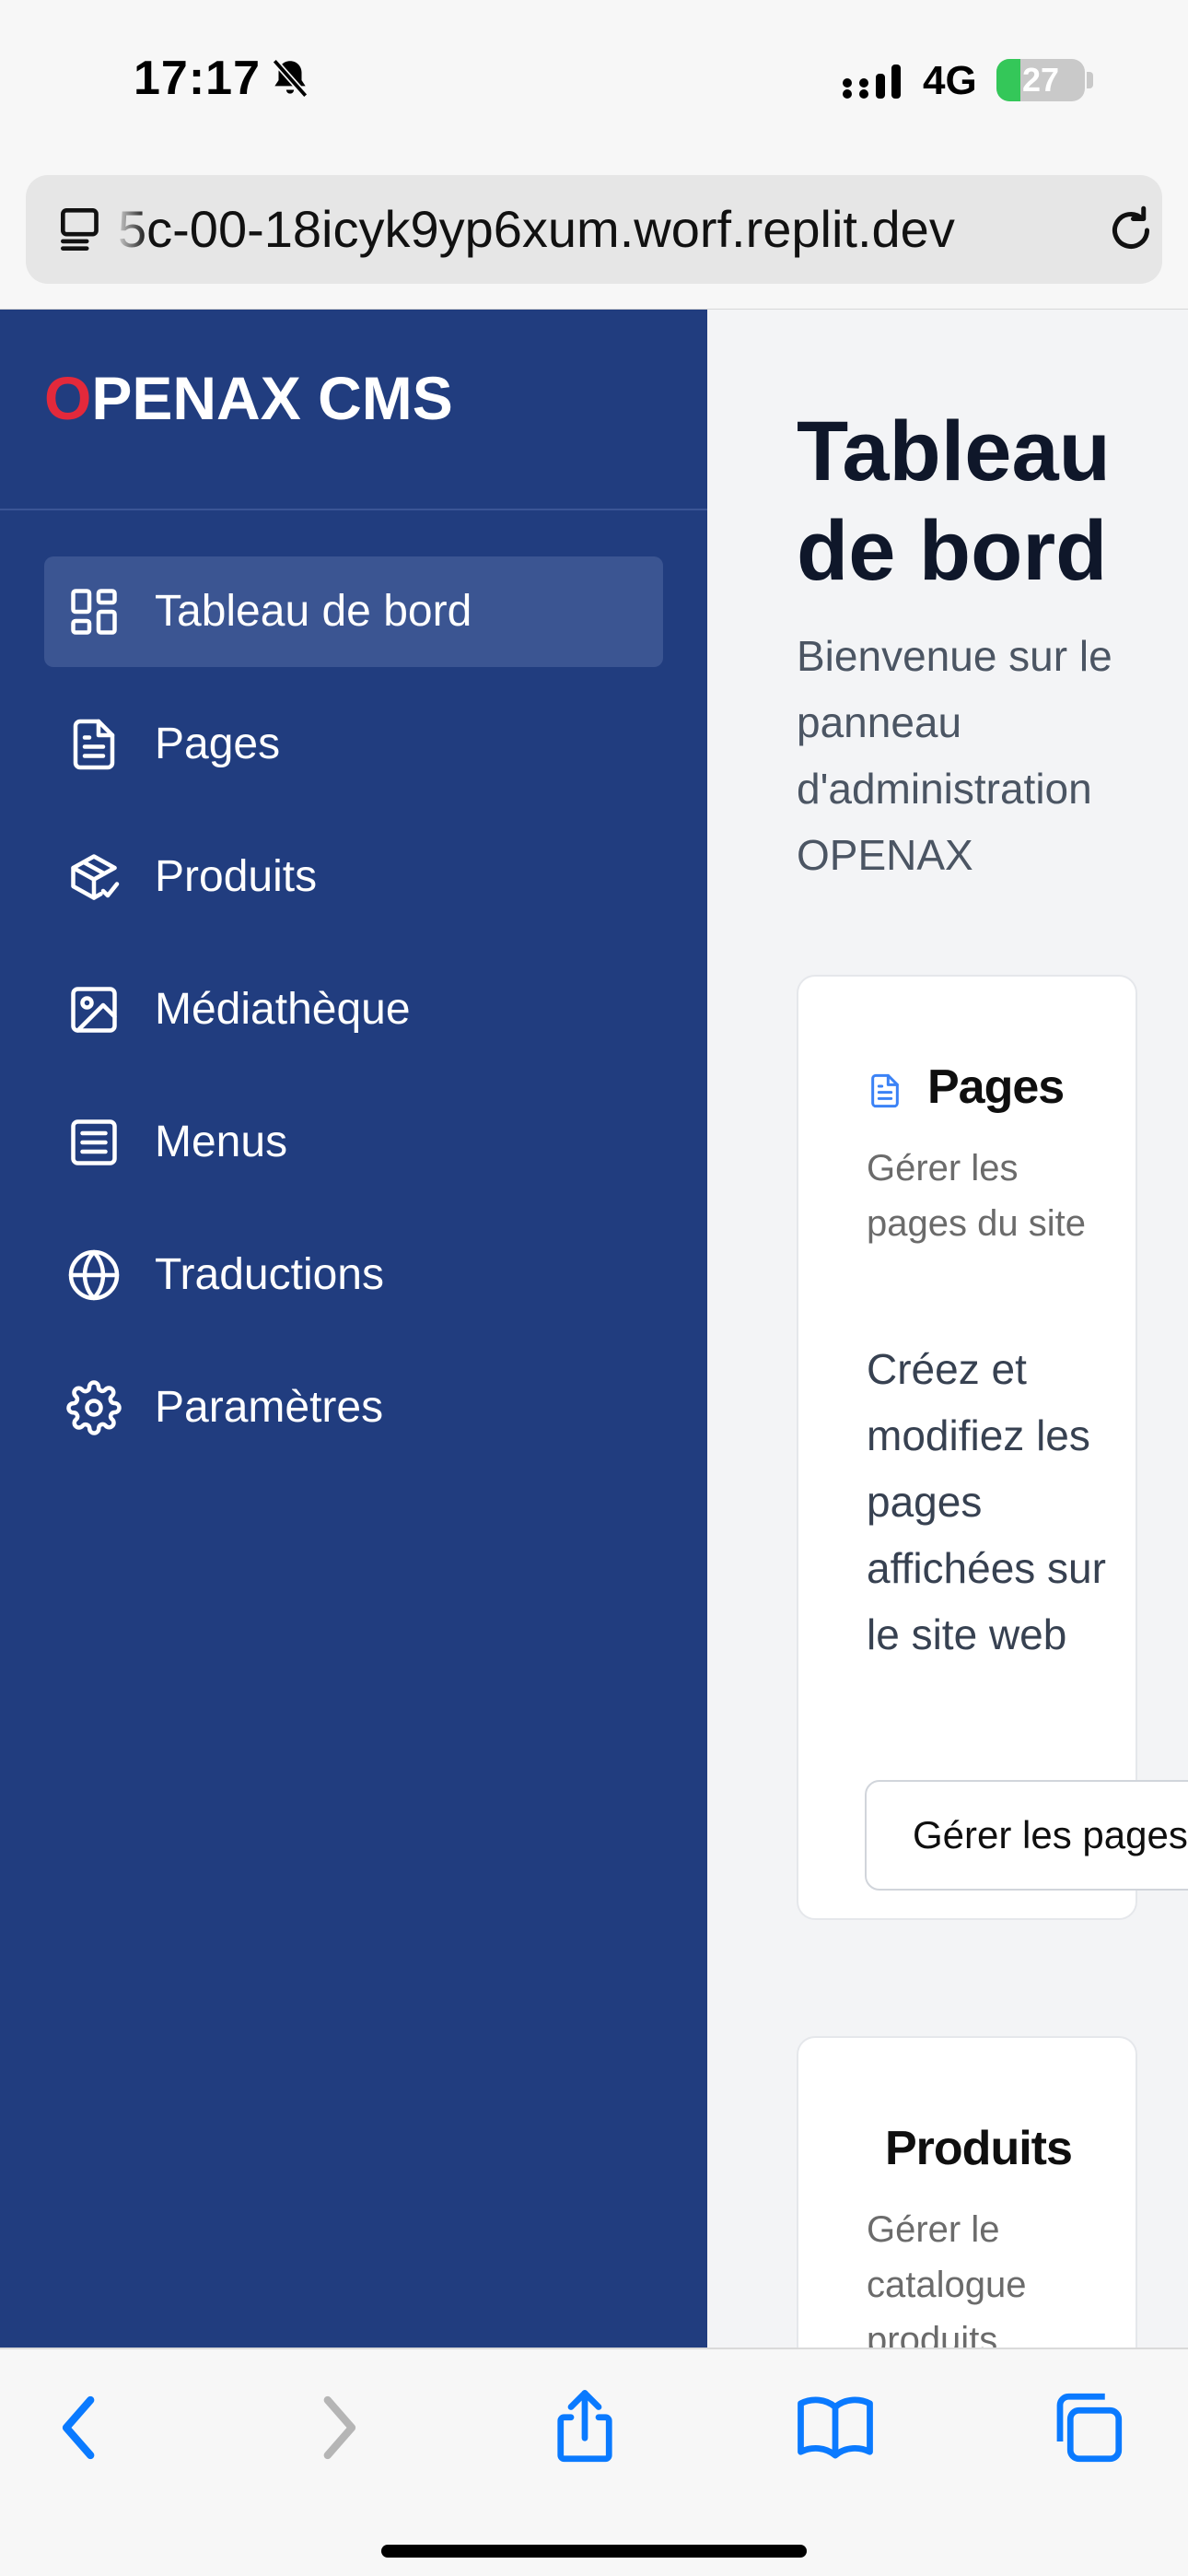 The height and width of the screenshot is (2576, 1188). I want to click on list-icon, so click(94, 1142).